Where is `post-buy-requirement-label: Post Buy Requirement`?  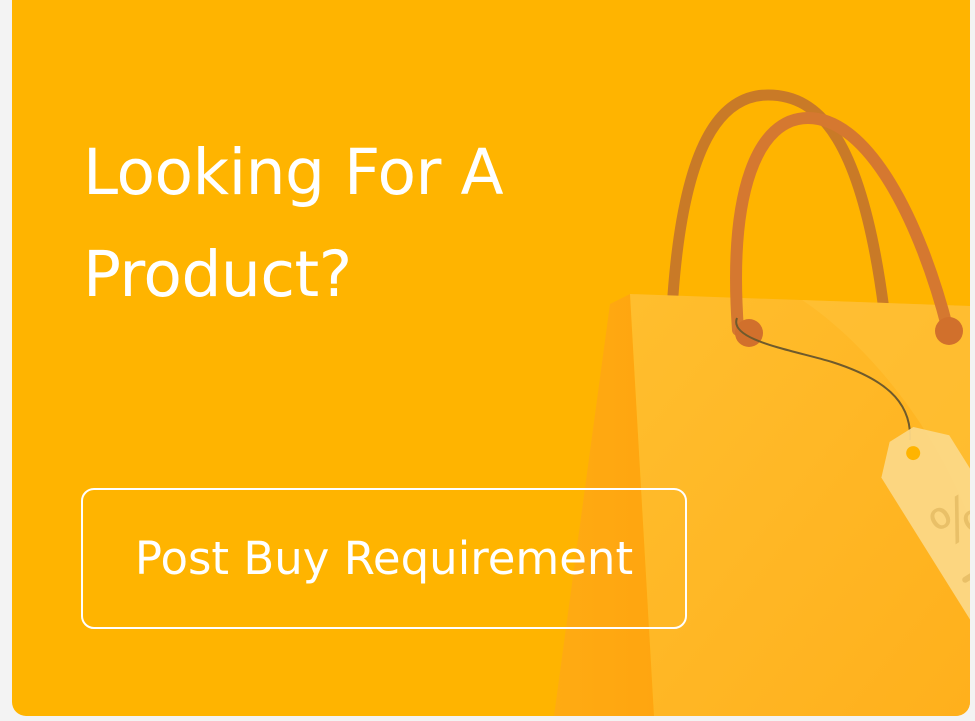
post-buy-requirement-label: Post Buy Requirement is located at coordinates (384, 558).